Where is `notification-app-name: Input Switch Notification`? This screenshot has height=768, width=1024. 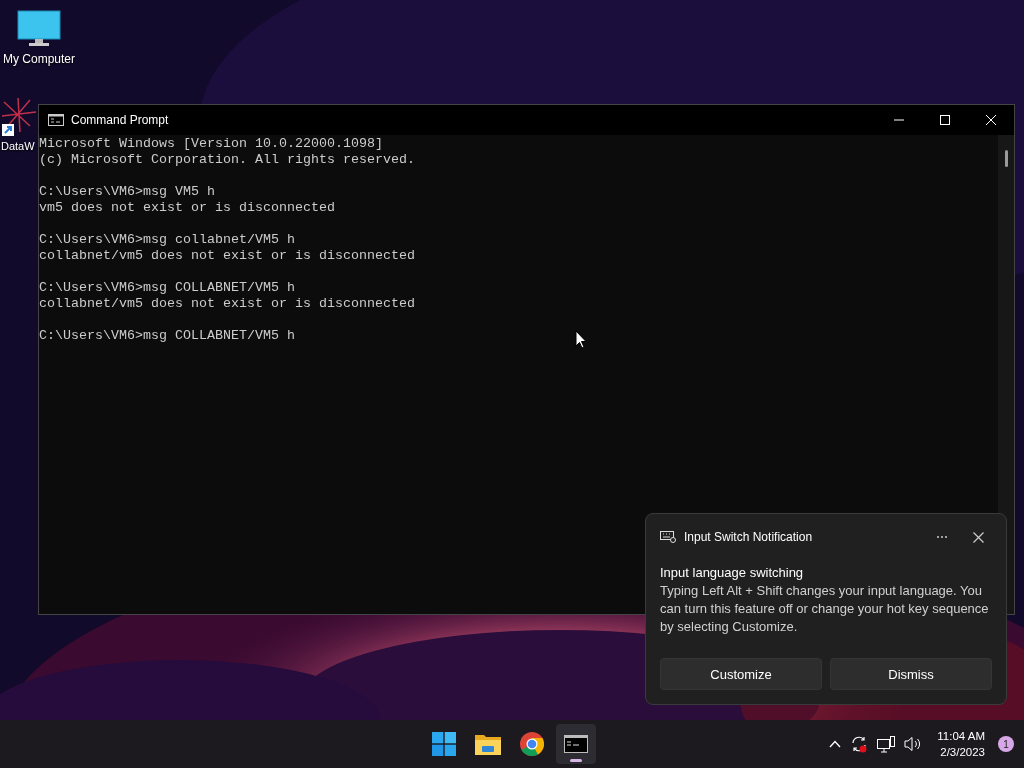
notification-app-name: Input Switch Notification is located at coordinates (749, 537).